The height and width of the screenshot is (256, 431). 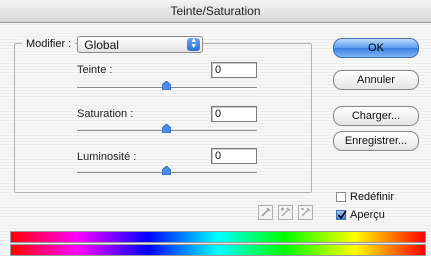 I want to click on preview-label: Aperçu, so click(x=367, y=215).